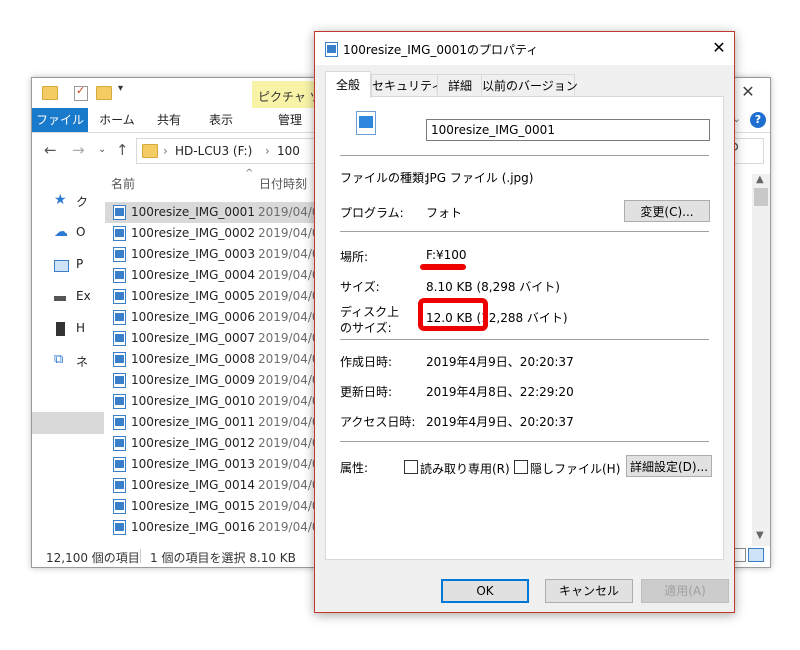 The width and height of the screenshot is (800, 650). I want to click on file-type-value: JPG ファイル (.jpg), so click(480, 178).